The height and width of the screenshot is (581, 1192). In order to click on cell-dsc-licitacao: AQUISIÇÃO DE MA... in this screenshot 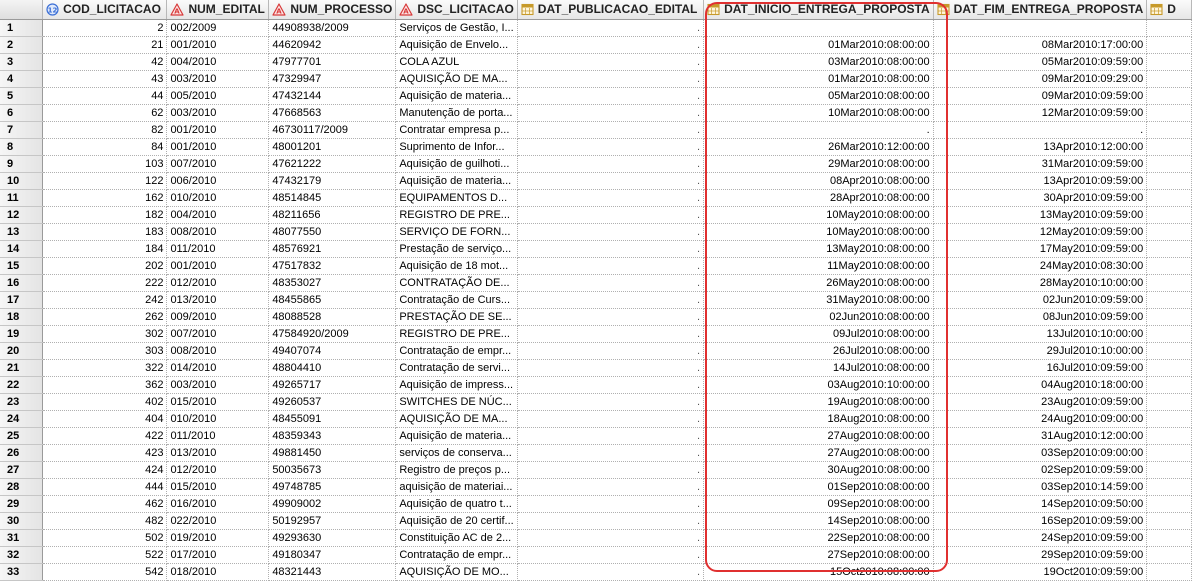, I will do `click(456, 79)`.